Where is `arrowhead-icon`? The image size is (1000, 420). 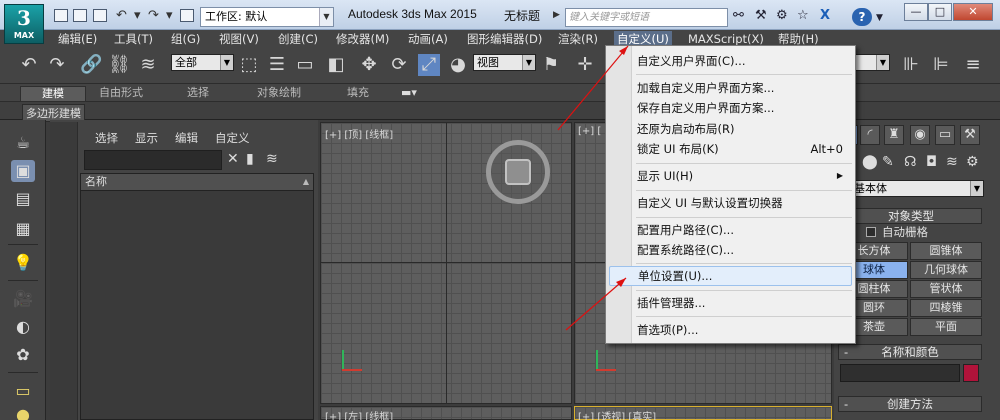
arrowhead-icon is located at coordinates (623, 50).